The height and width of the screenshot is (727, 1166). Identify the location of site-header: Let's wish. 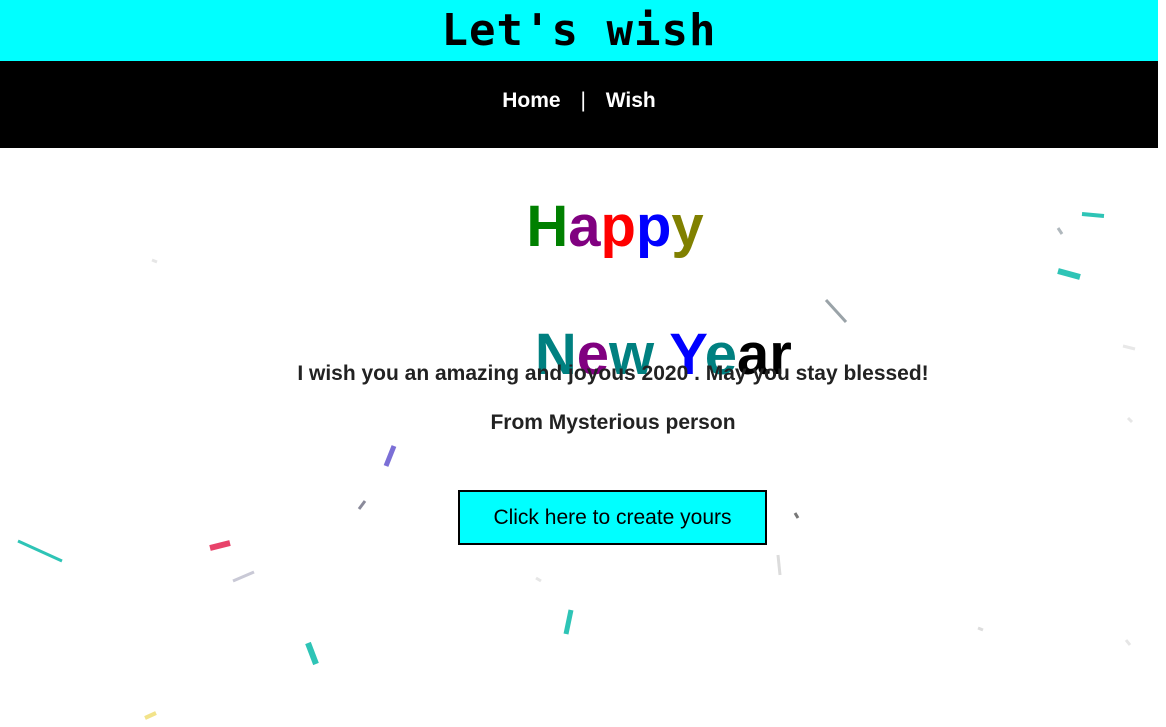
(579, 30).